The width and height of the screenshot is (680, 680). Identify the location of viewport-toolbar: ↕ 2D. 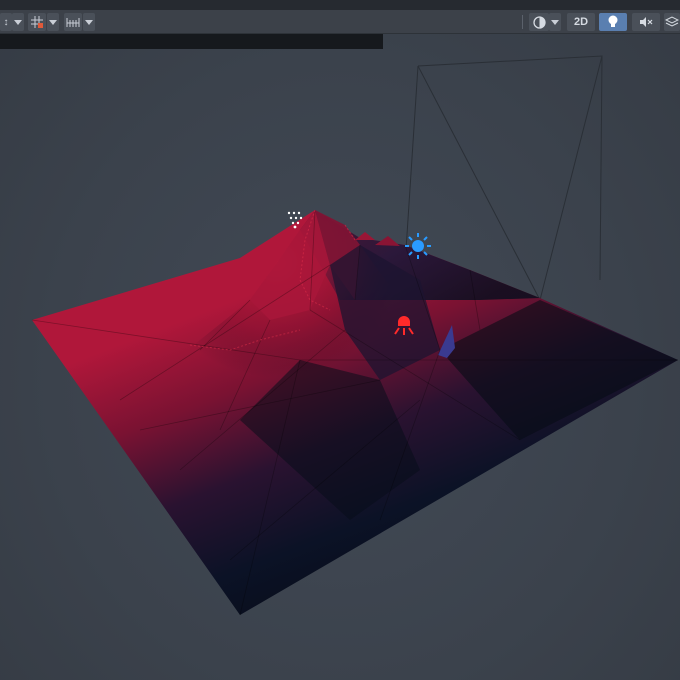
(340, 22).